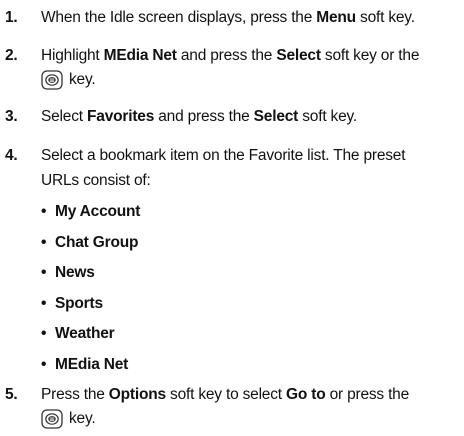 This screenshot has width=464, height=436. I want to click on menu-softkey-label: Menu, so click(336, 17).